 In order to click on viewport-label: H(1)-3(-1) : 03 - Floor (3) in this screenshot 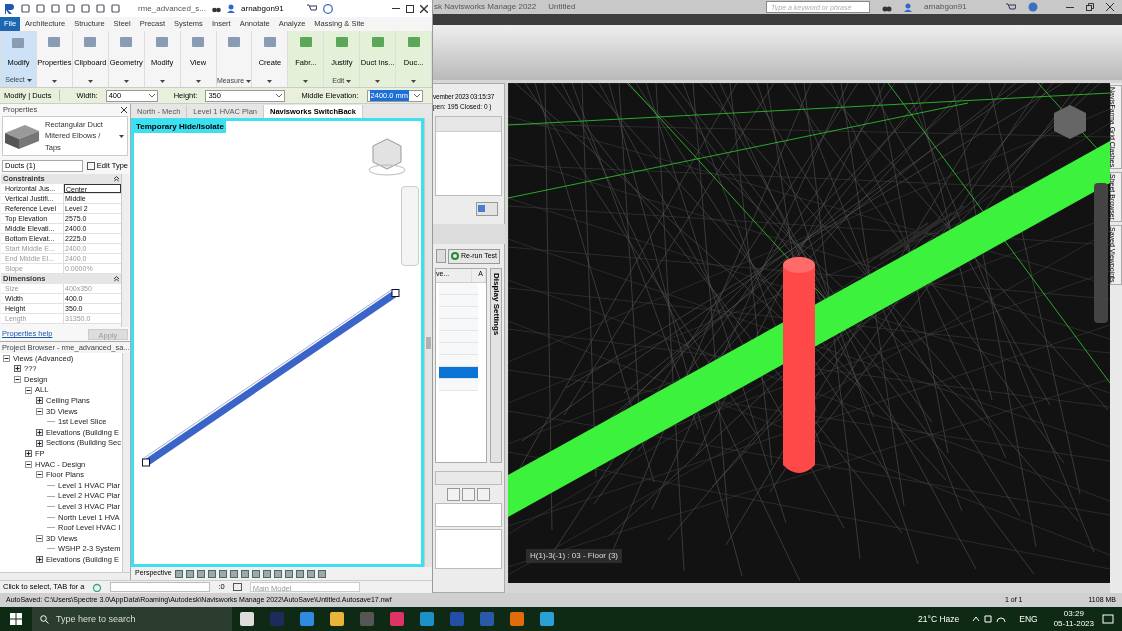, I will do `click(574, 556)`.